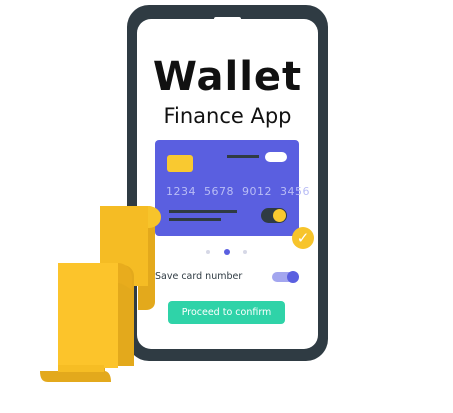 The image size is (453, 413). Describe the element at coordinates (226, 312) in the screenshot. I see `proceed-to-confirm-button: Proceed to confirm` at that location.